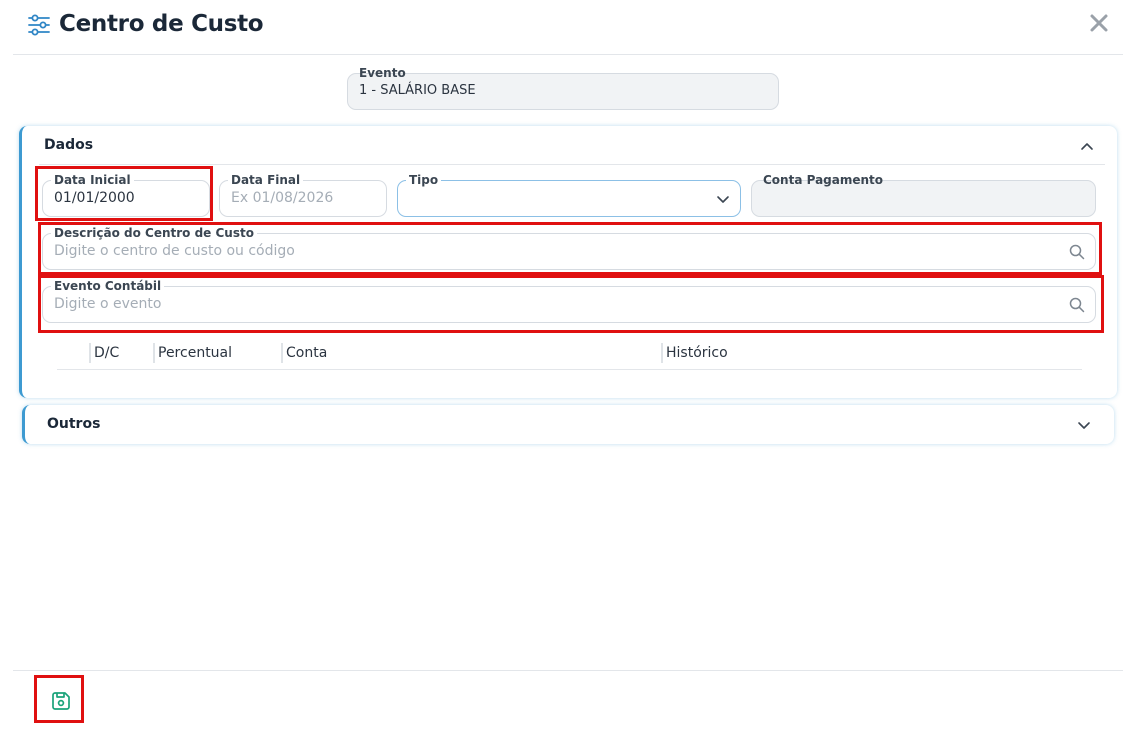 This screenshot has height=746, width=1136. What do you see at coordinates (923, 195) in the screenshot?
I see `conta-pagamento-field: Conta Pagamento` at bounding box center [923, 195].